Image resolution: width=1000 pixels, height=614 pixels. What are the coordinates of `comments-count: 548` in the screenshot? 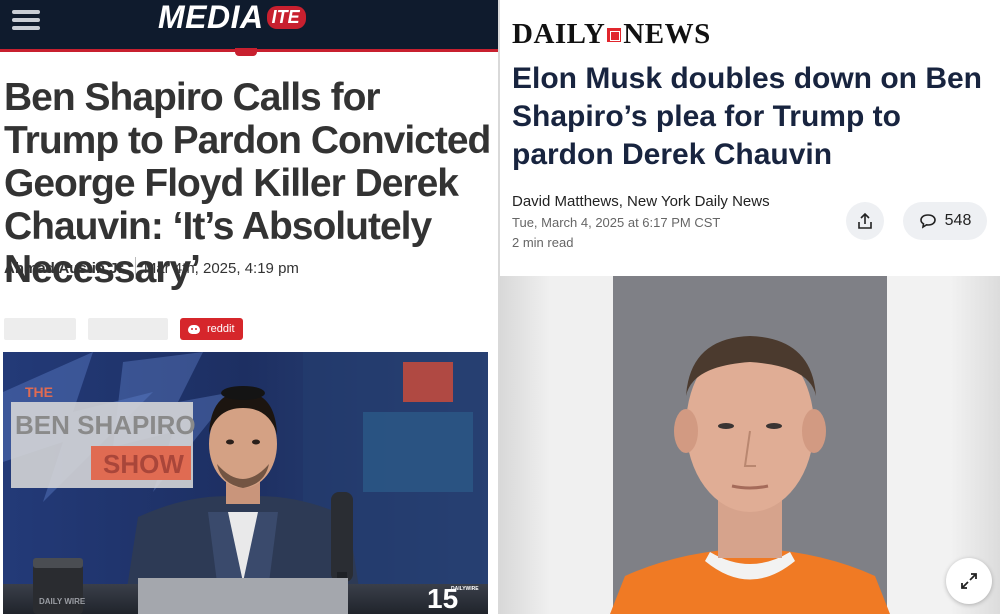 It's located at (958, 220).